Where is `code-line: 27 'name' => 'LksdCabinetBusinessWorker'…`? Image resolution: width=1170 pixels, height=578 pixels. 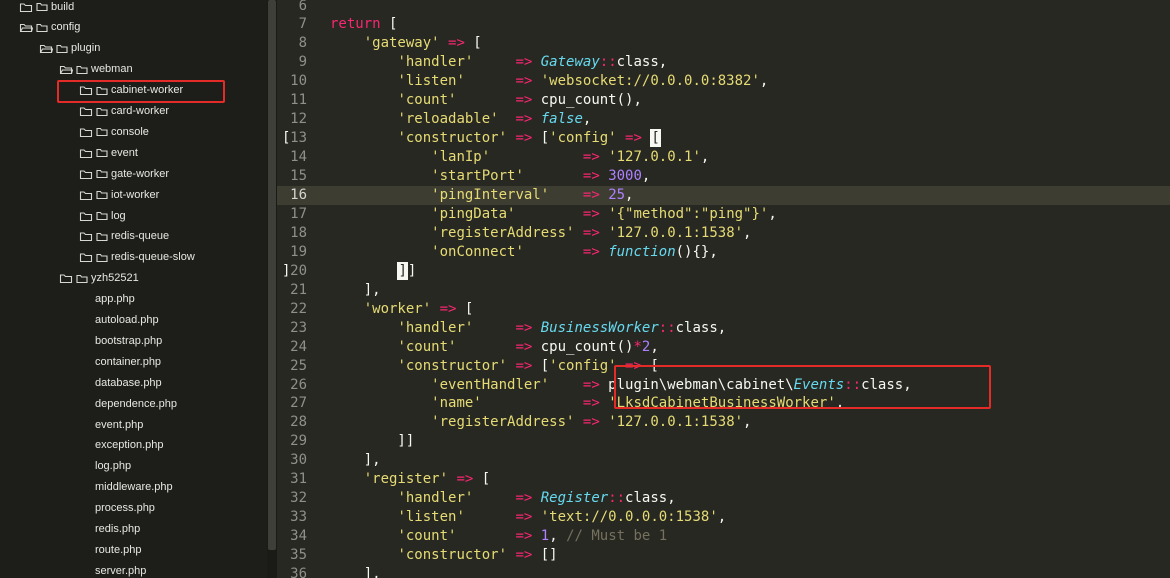 code-line: 27 'name' => 'LksdCabinetBusinessWorker'… is located at coordinates (723, 403).